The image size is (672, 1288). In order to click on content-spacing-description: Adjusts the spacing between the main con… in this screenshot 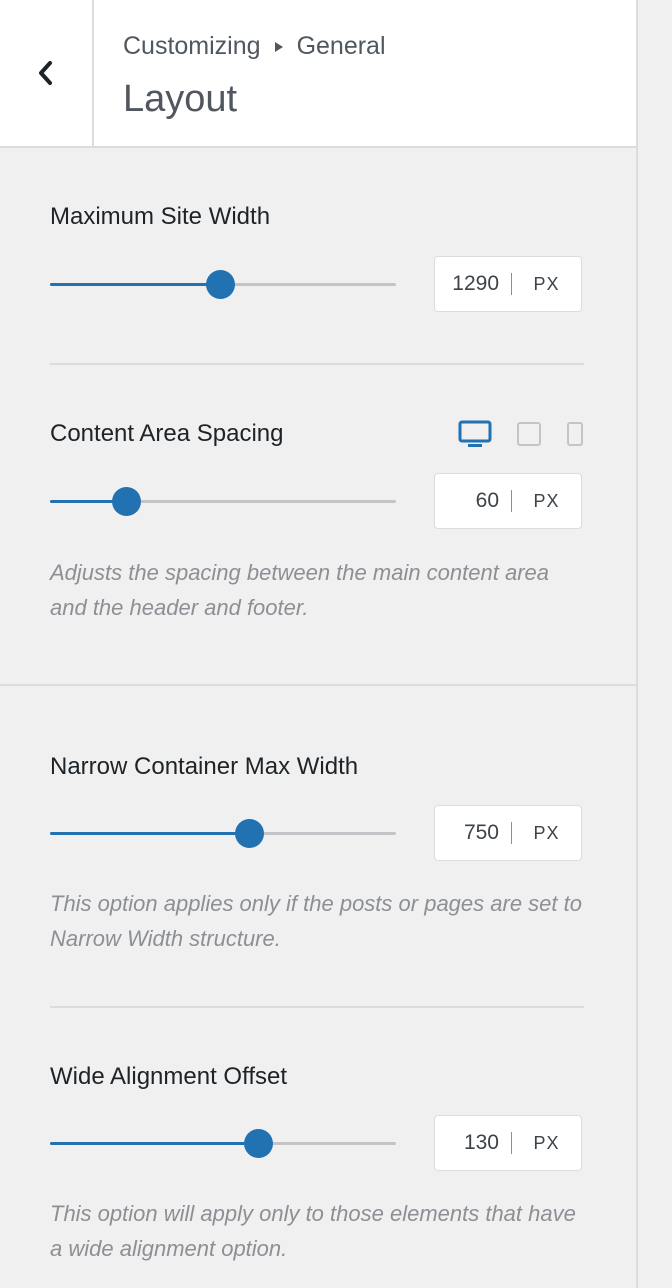, I will do `click(299, 590)`.